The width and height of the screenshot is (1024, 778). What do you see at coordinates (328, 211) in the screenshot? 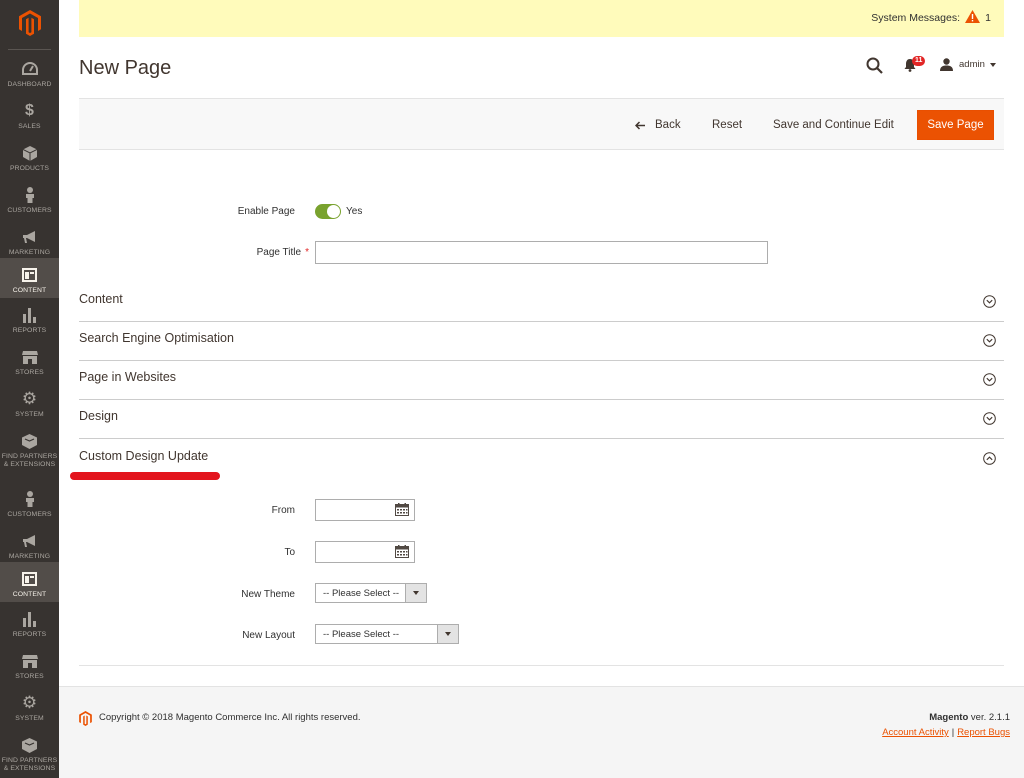
I see `enable-page-toggle` at bounding box center [328, 211].